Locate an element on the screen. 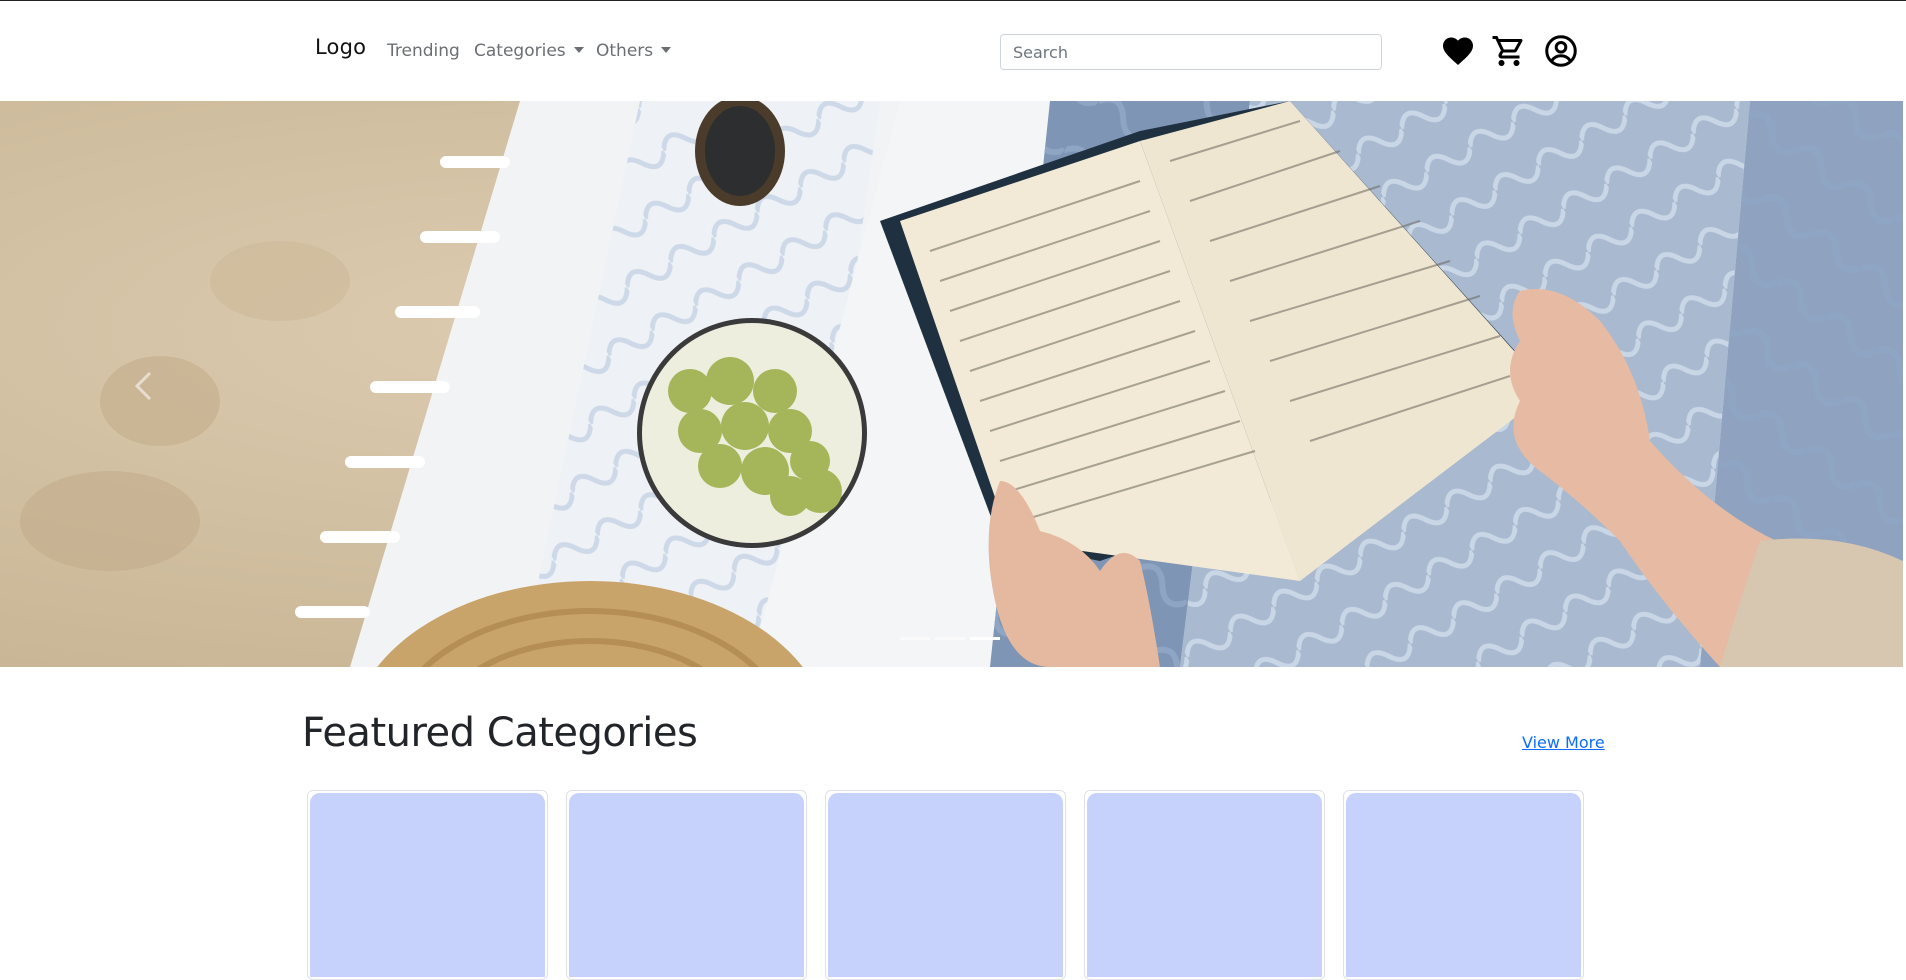 The height and width of the screenshot is (980, 1906). view-more-link: View More is located at coordinates (1563, 742).